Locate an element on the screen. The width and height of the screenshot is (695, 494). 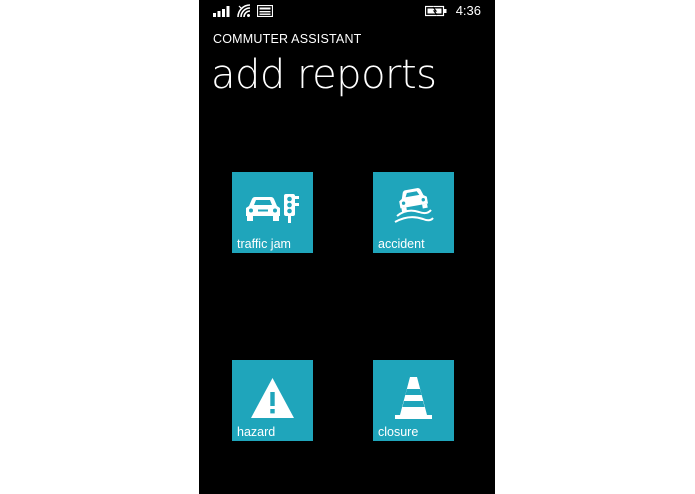
clock: 4:36 is located at coordinates (468, 10).